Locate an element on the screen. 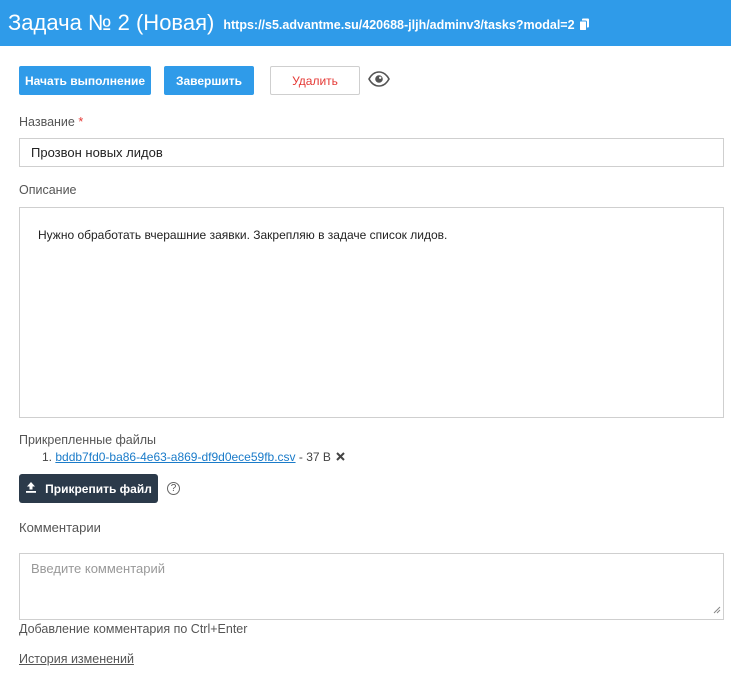 This screenshot has height=674, width=731. attached-files-label: Прикрепленные файлы is located at coordinates (88, 440).